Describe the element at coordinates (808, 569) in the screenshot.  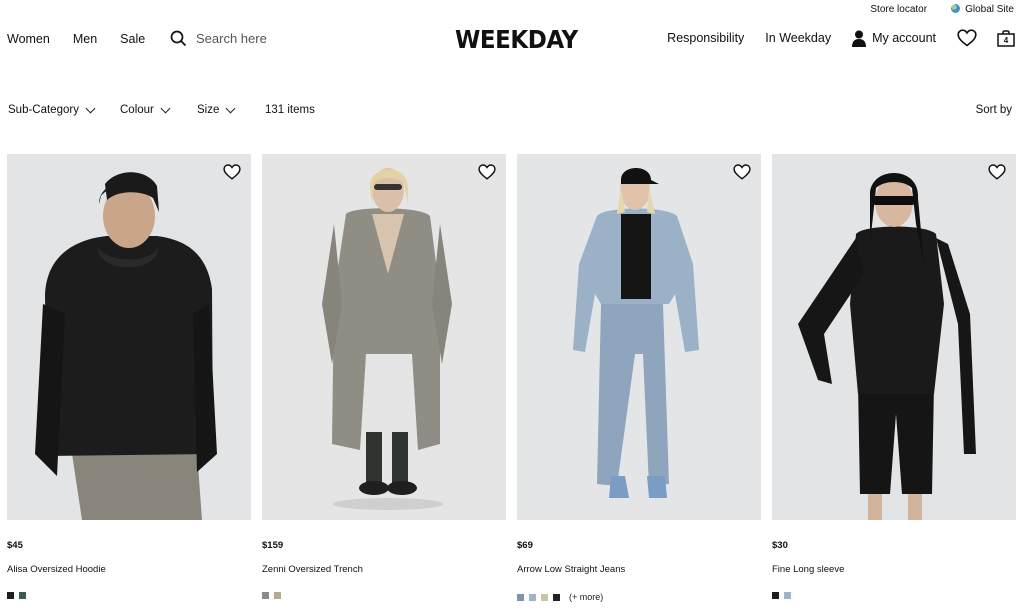
I see `product-name: Fine Long sleeve` at that location.